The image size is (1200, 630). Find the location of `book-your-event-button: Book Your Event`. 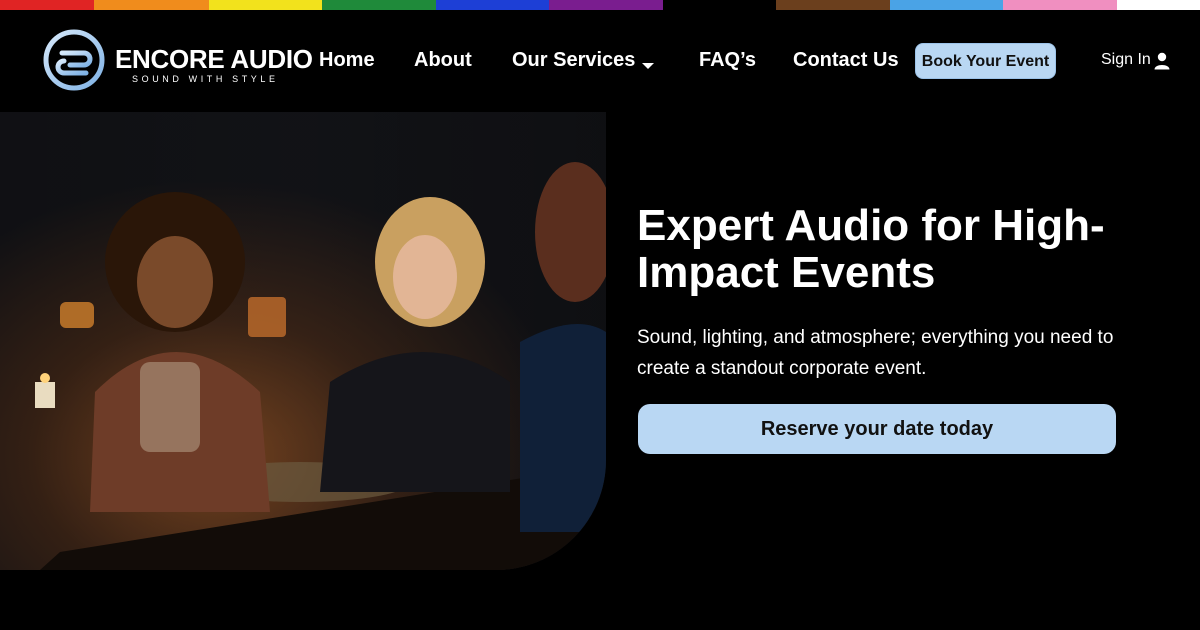

book-your-event-button: Book Your Event is located at coordinates (985, 61).